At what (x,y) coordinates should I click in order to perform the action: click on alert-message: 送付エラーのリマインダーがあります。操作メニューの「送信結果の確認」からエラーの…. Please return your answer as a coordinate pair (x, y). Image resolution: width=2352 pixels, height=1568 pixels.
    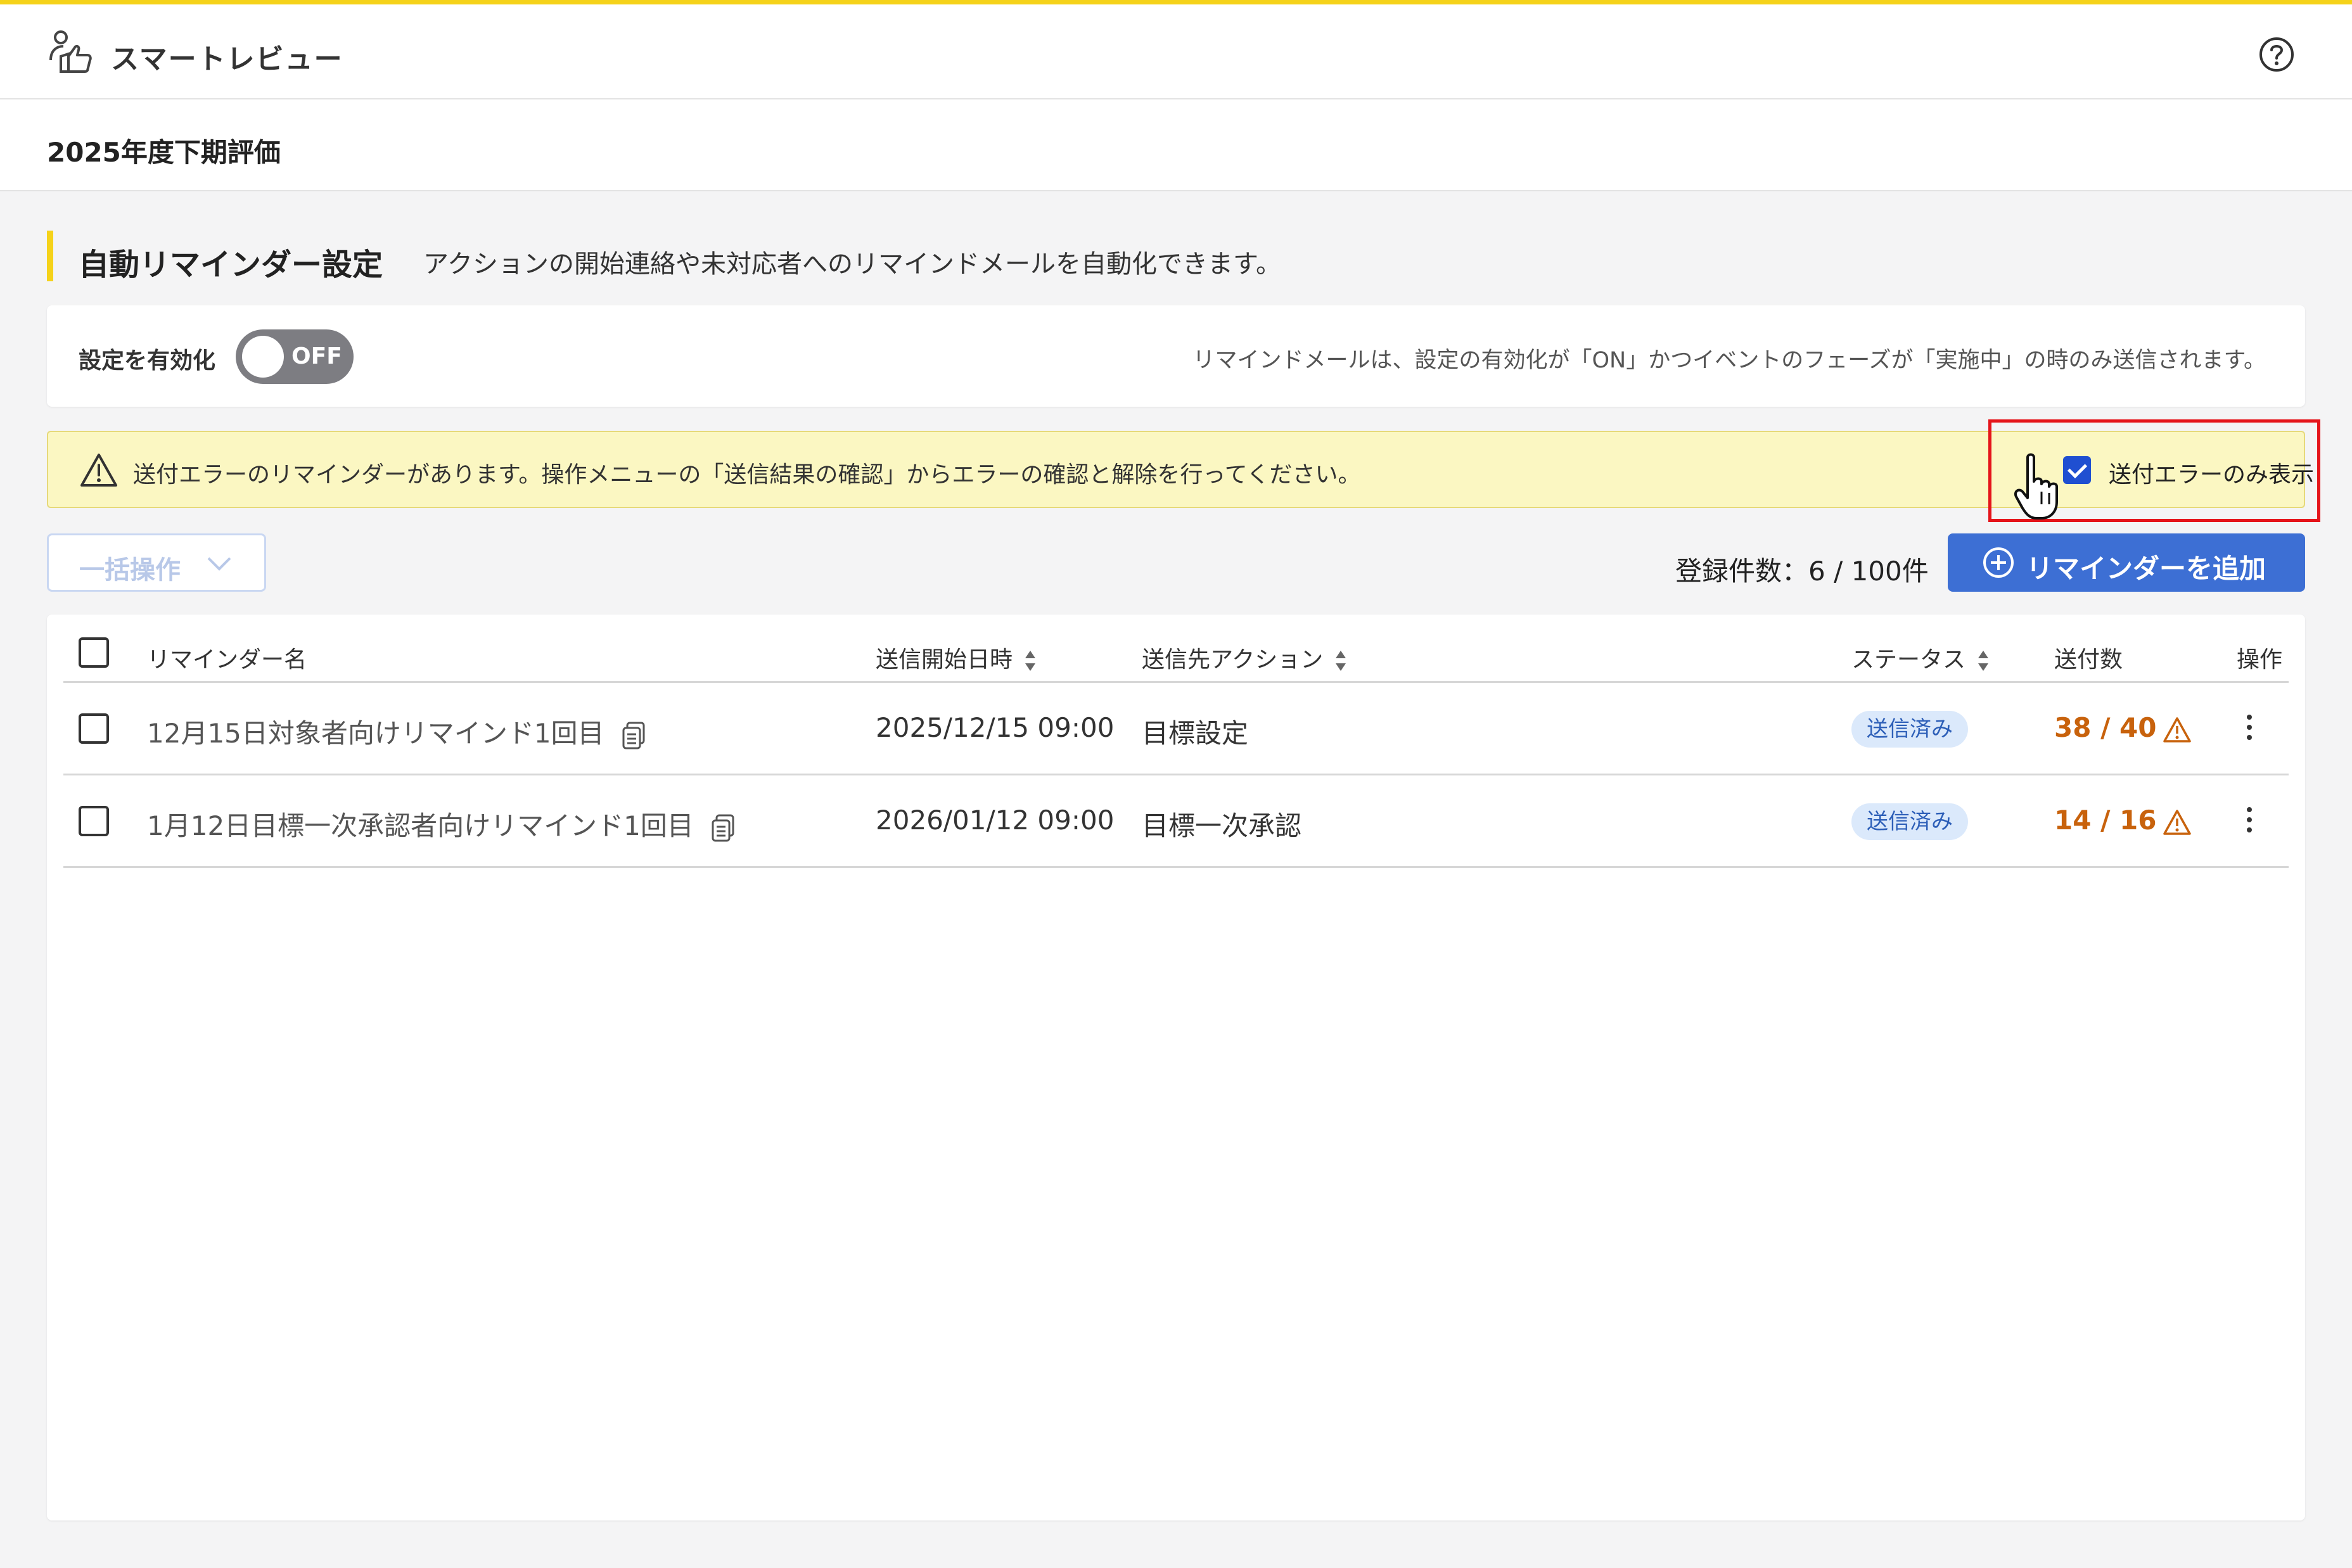
    Looking at the image, I should click on (747, 475).